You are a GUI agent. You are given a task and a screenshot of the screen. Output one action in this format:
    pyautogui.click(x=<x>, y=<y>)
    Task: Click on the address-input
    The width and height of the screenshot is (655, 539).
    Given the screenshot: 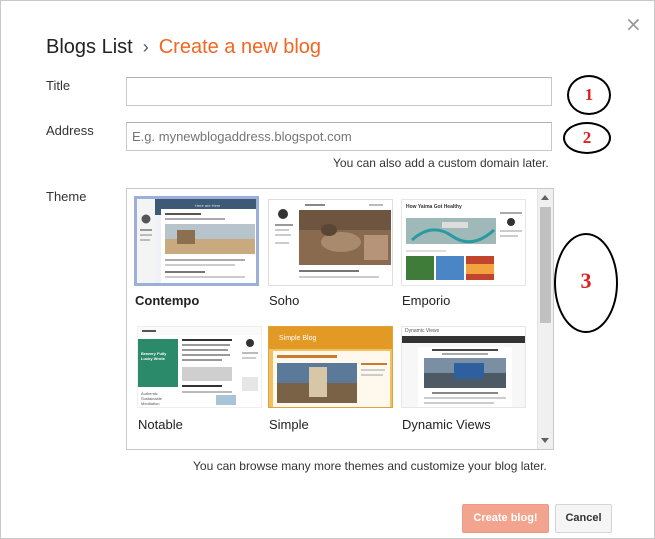 What is the action you would take?
    pyautogui.click(x=339, y=136)
    